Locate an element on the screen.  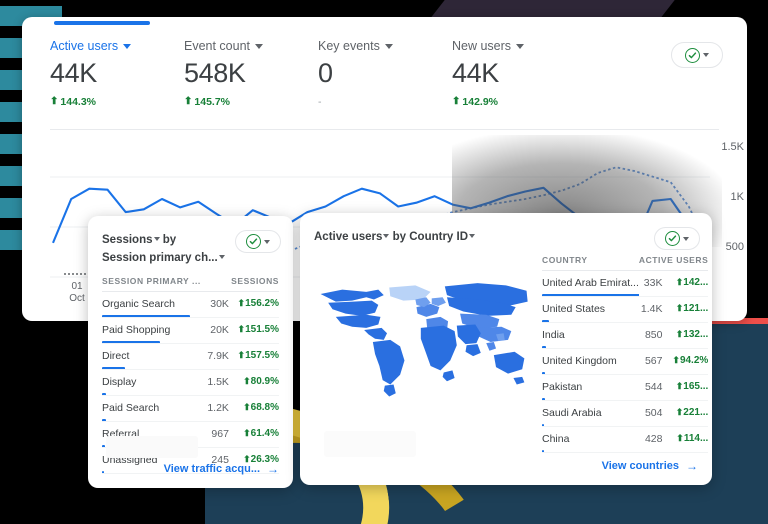
metric-delta: ⬆ 144.3% is located at coordinates (117, 102).